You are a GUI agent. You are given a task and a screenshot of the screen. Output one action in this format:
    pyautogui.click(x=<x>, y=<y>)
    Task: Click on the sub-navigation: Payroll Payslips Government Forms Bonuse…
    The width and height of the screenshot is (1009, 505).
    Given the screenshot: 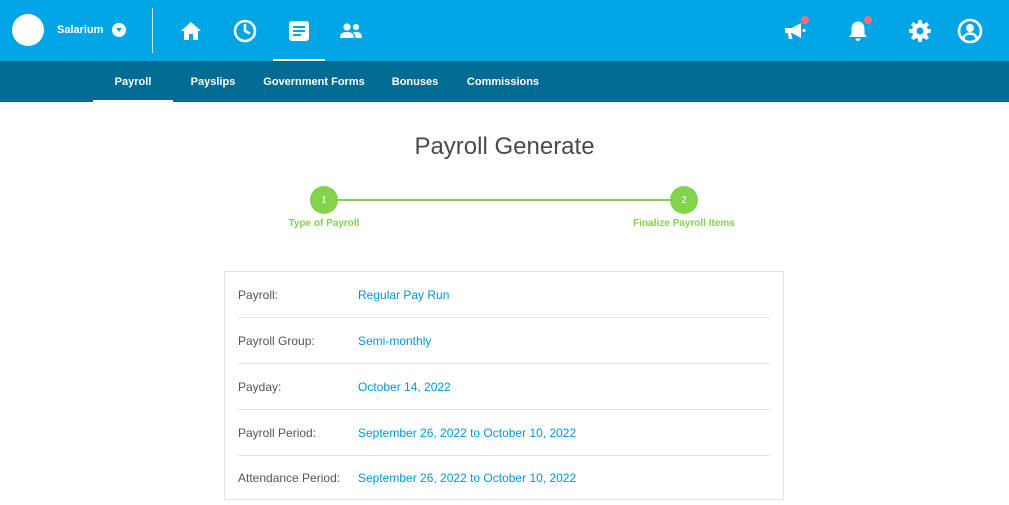 What is the action you would take?
    pyautogui.click(x=504, y=81)
    